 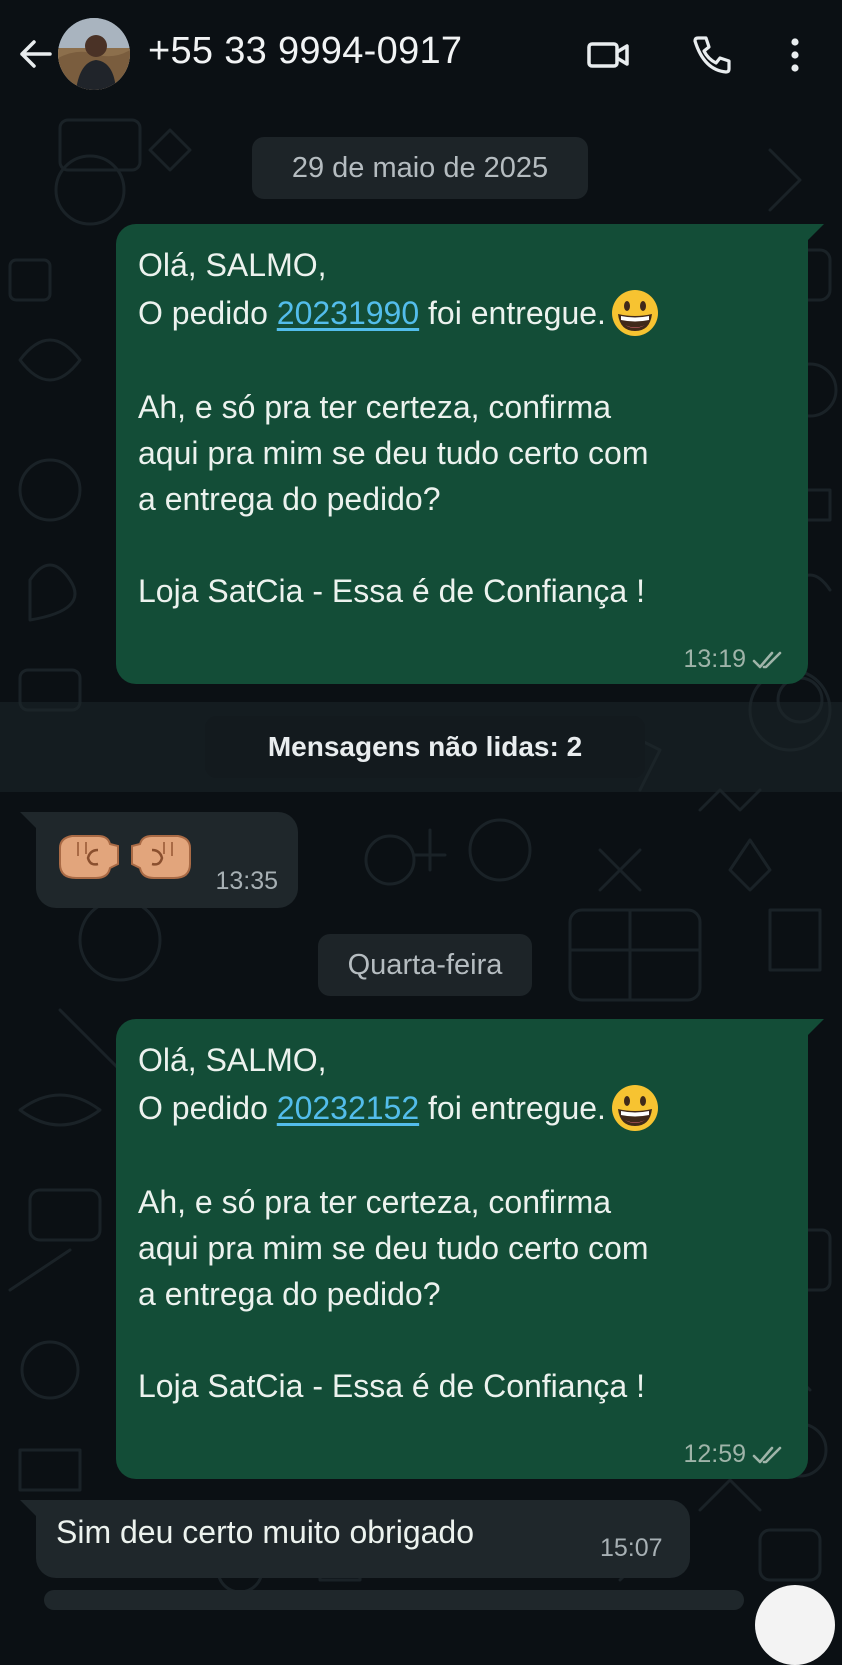 What do you see at coordinates (265, 1532) in the screenshot?
I see `message-text: Sim deu certo muito obrigado` at bounding box center [265, 1532].